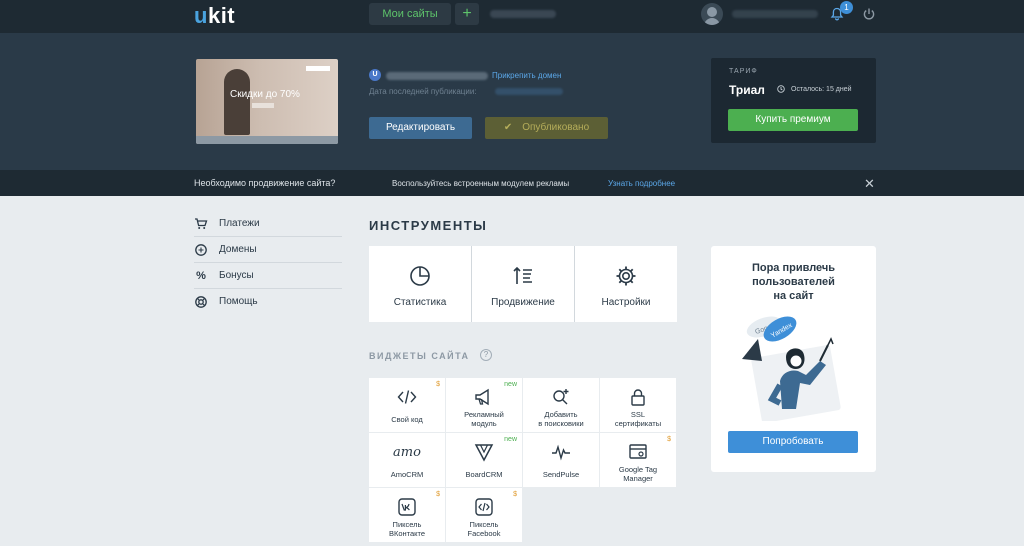  Describe the element at coordinates (638, 451) in the screenshot. I see `browser-icon` at that location.